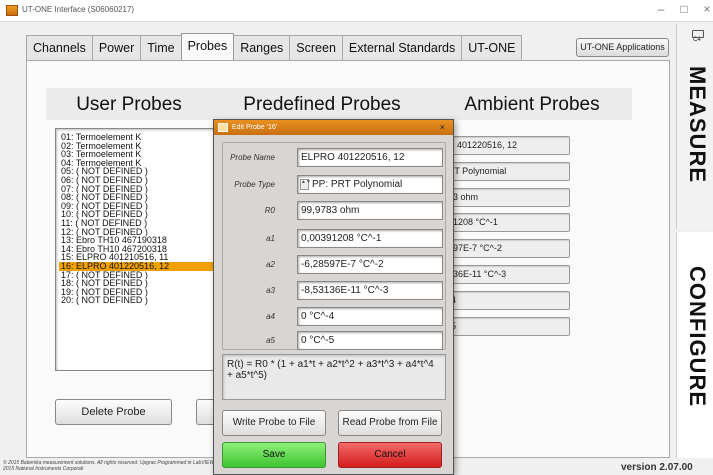 This screenshot has width=713, height=475. I want to click on list-item: 06: ( NOT DEFINED ), so click(141, 180).